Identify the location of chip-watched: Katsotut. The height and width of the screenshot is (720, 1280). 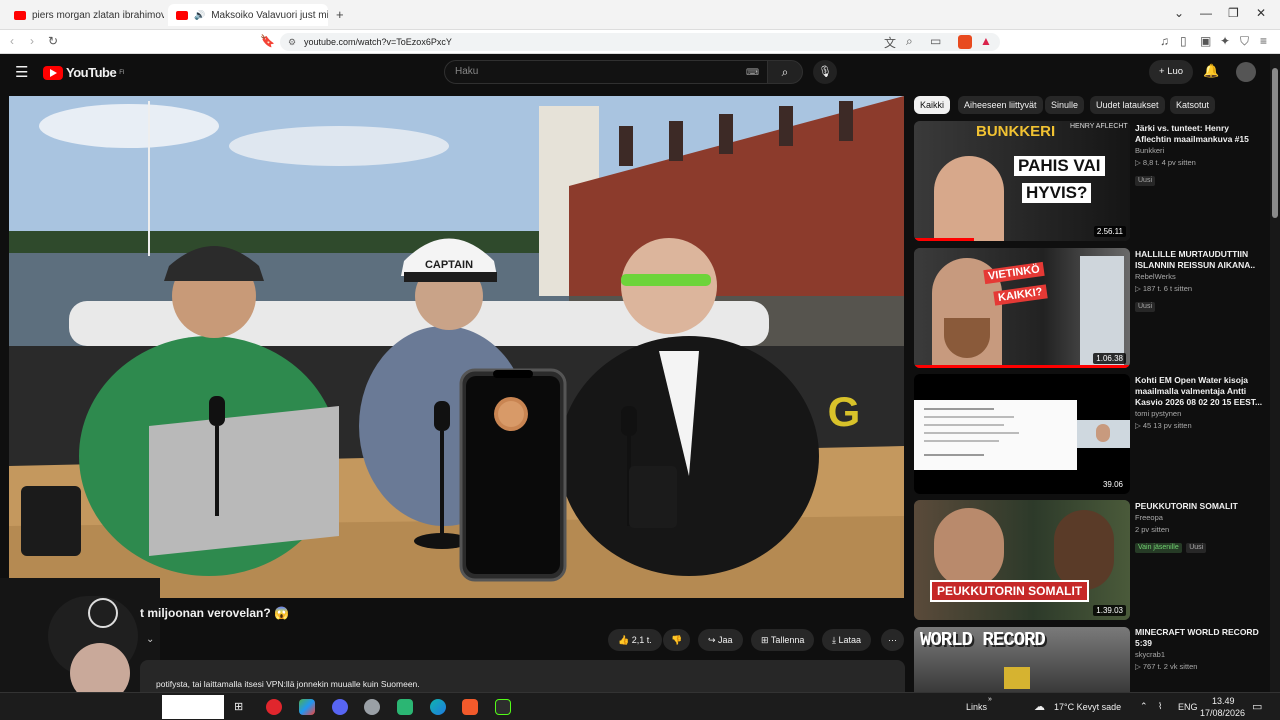
(1193, 105).